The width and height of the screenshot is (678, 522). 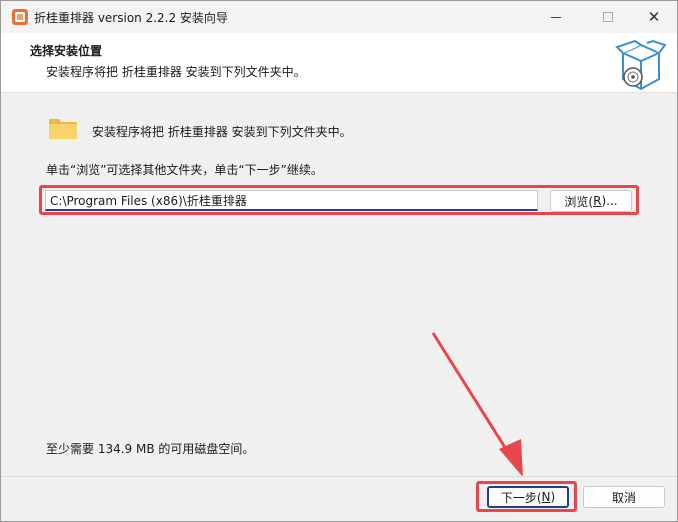 I want to click on minimize-button, so click(x=556, y=17).